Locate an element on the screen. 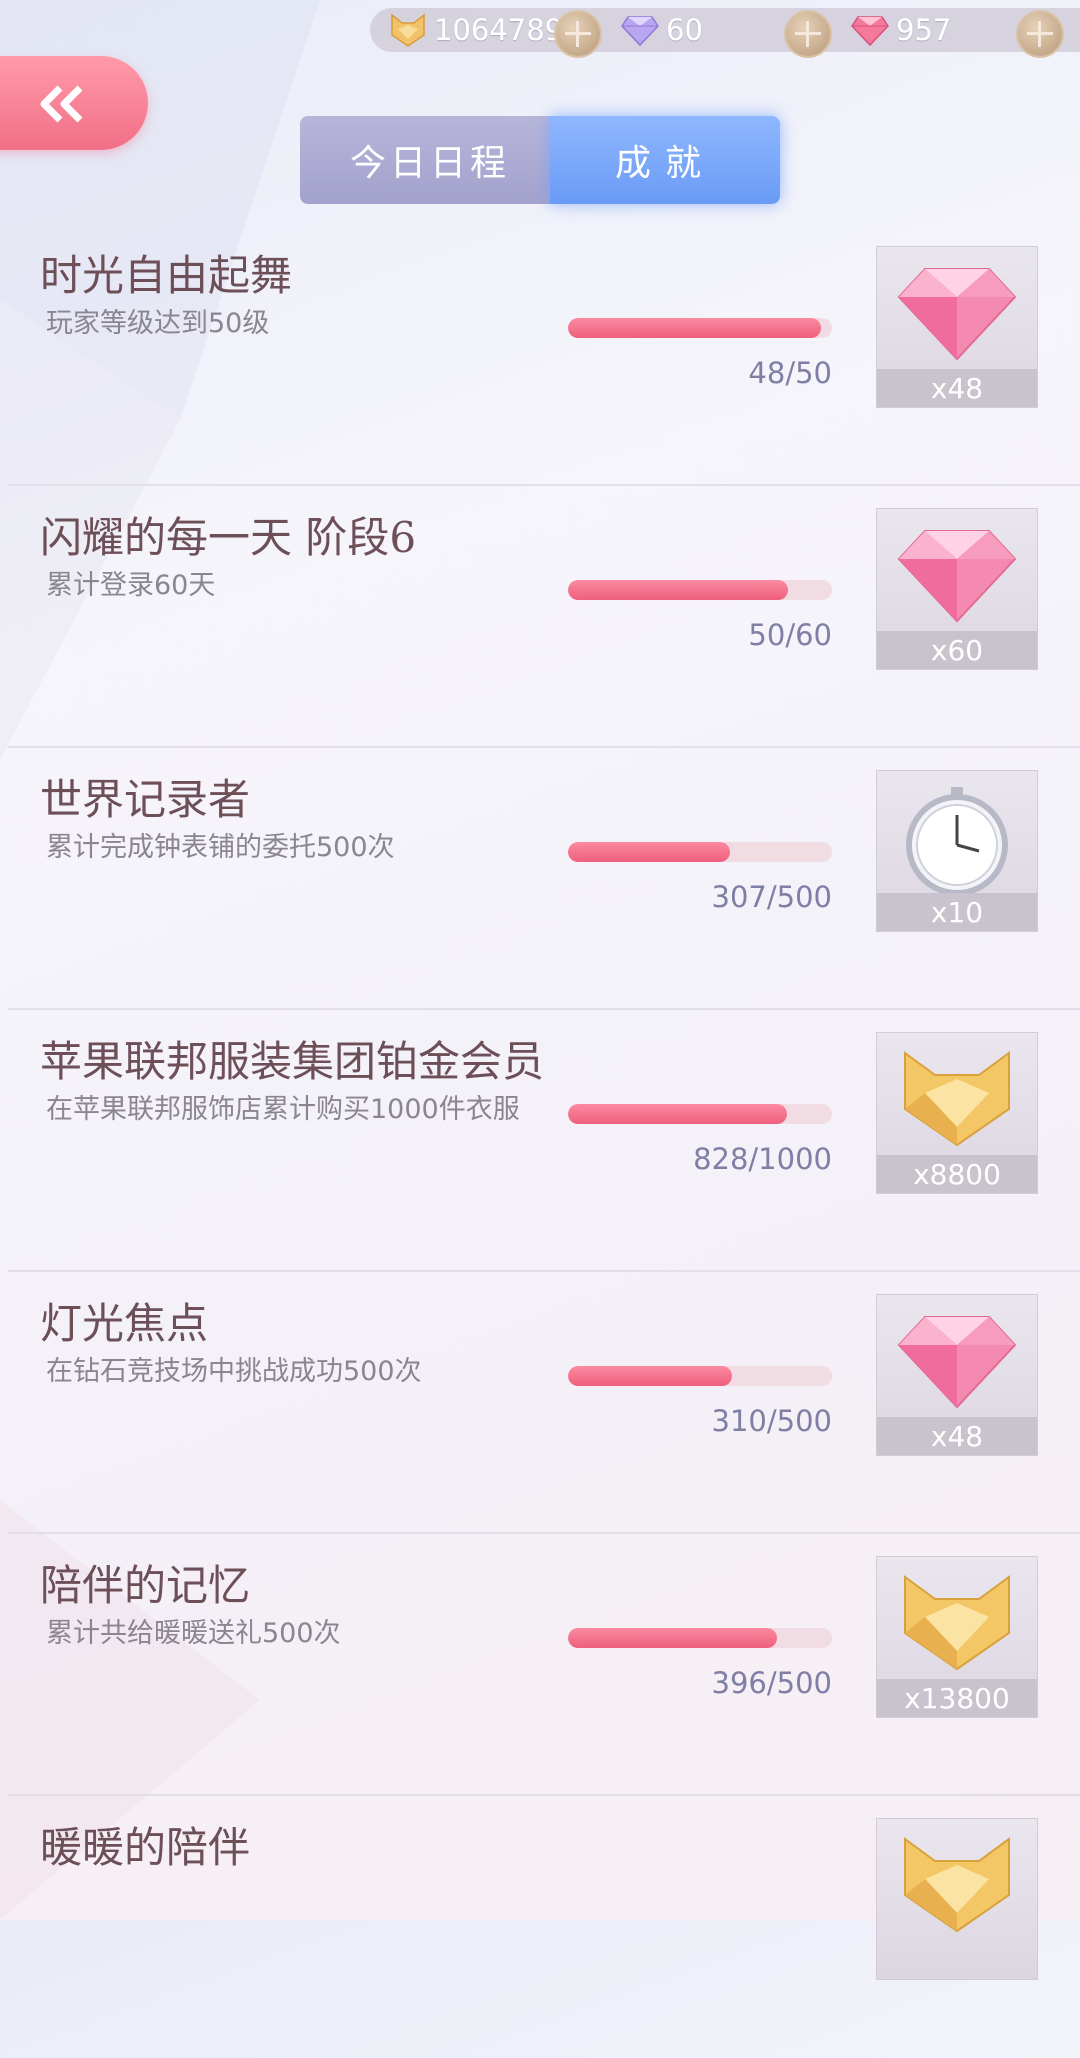 Image resolution: width=1080 pixels, height=2058 pixels. achievement-title: 灯光焦点 is located at coordinates (124, 1323).